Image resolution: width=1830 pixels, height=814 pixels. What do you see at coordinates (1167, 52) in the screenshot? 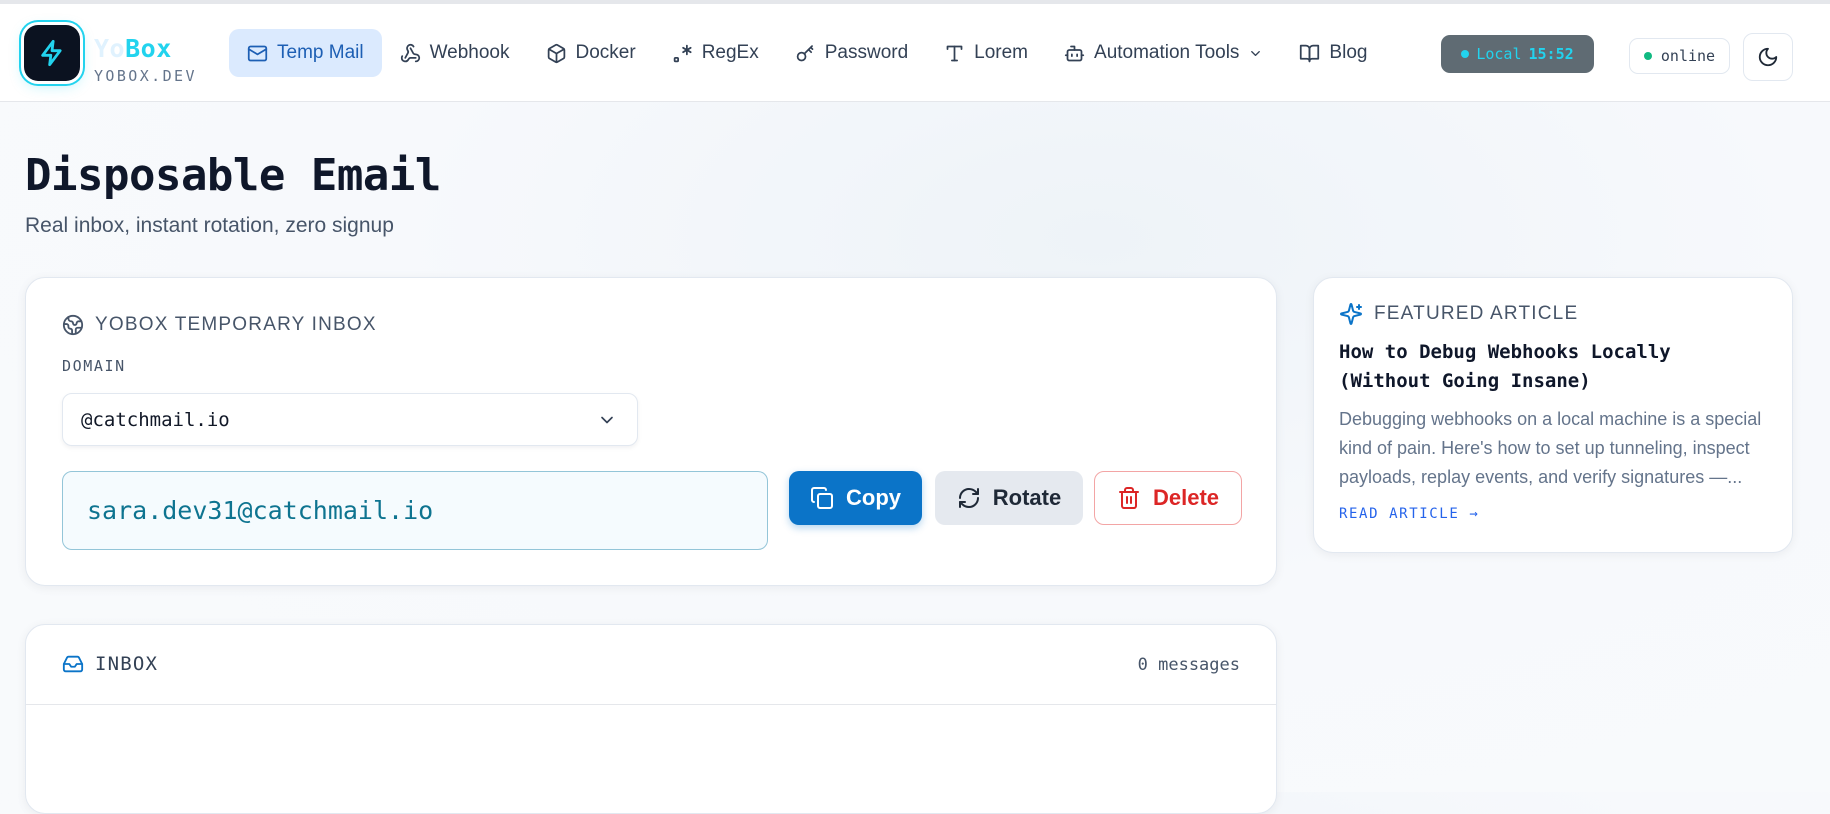
I see `nav-item-label: Automation Tools` at bounding box center [1167, 52].